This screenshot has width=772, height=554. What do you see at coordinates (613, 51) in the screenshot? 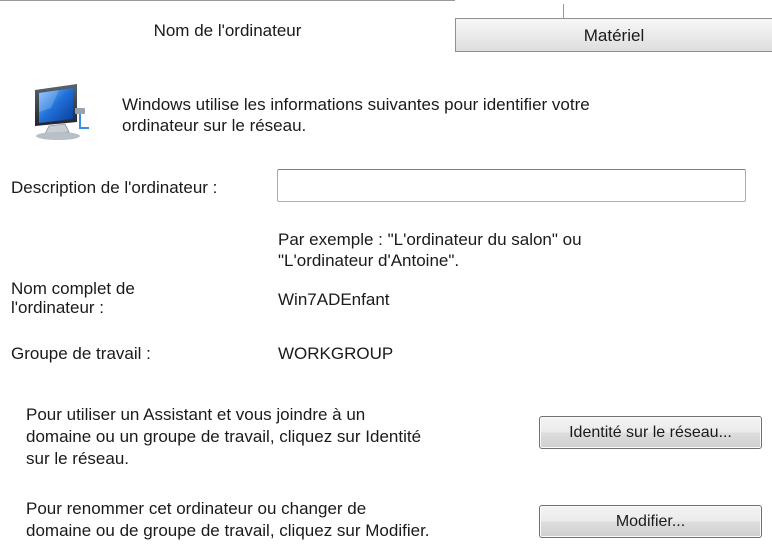
I see `tab-baseline` at bounding box center [613, 51].